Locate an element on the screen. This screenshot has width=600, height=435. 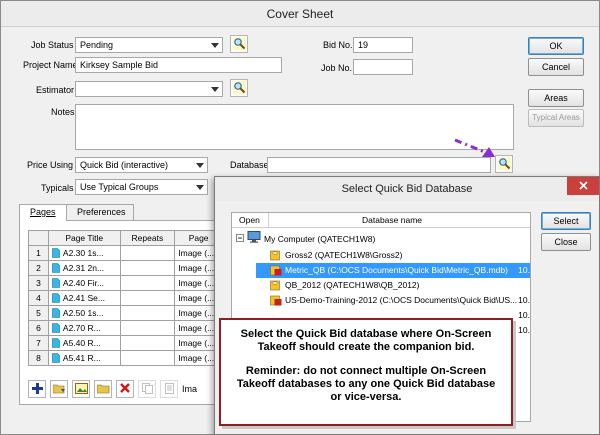
column-header-page-title: Page Title is located at coordinates (84, 238).